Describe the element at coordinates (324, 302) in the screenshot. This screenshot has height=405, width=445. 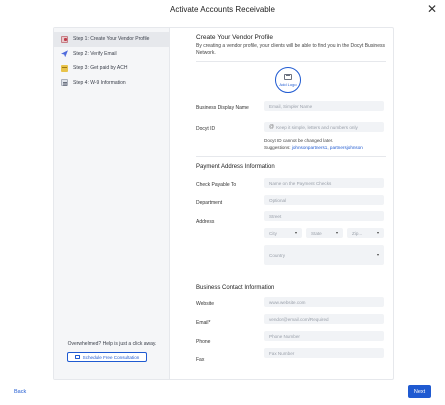
I see `website-input: www.website.com` at that location.